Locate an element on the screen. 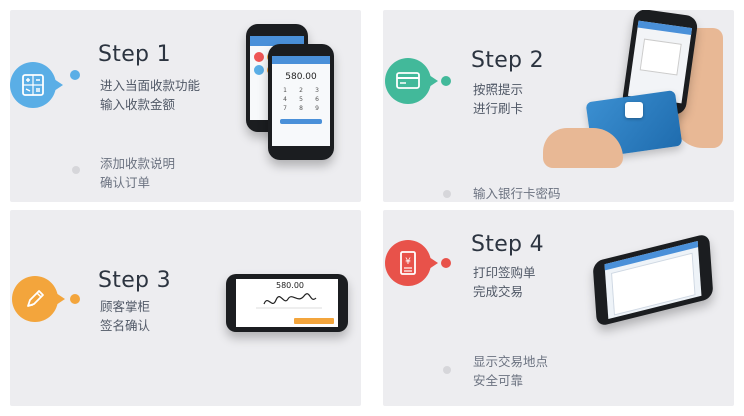 This screenshot has width=744, height=416. step-3-desc: 顾客掌柜 签名确认 is located at coordinates (125, 316).